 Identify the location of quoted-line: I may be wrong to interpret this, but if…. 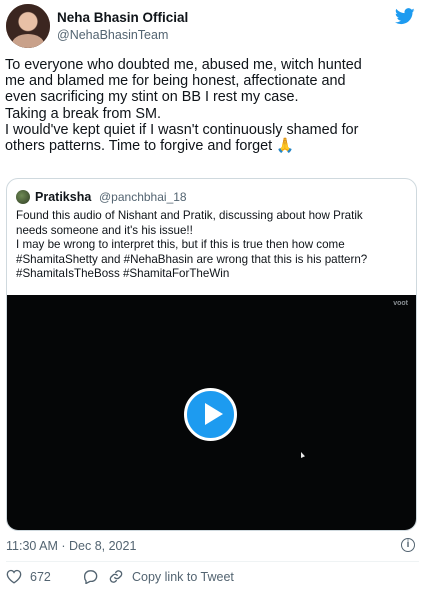
(180, 245).